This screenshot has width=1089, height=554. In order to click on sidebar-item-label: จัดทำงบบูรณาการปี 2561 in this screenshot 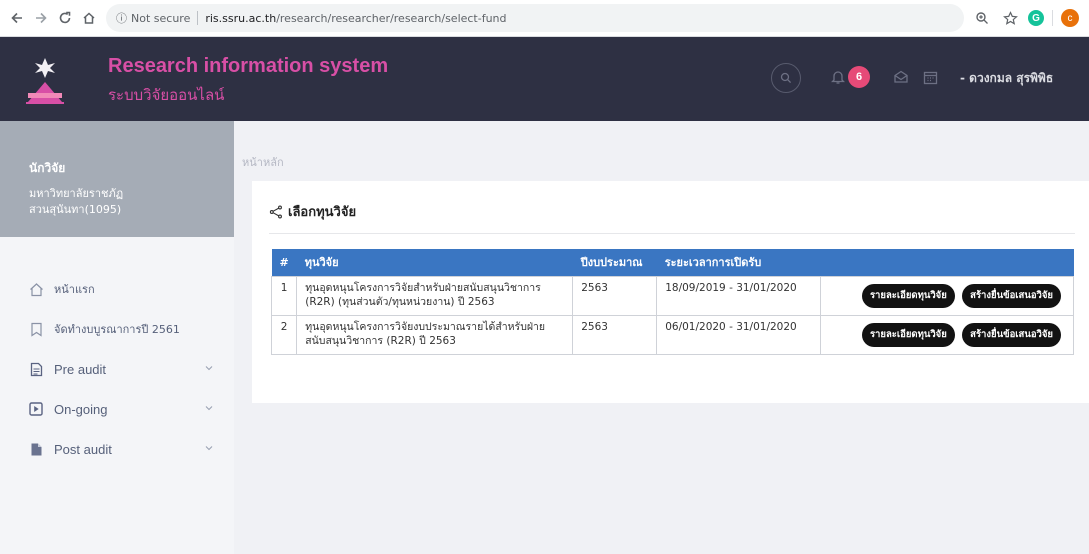, I will do `click(117, 329)`.